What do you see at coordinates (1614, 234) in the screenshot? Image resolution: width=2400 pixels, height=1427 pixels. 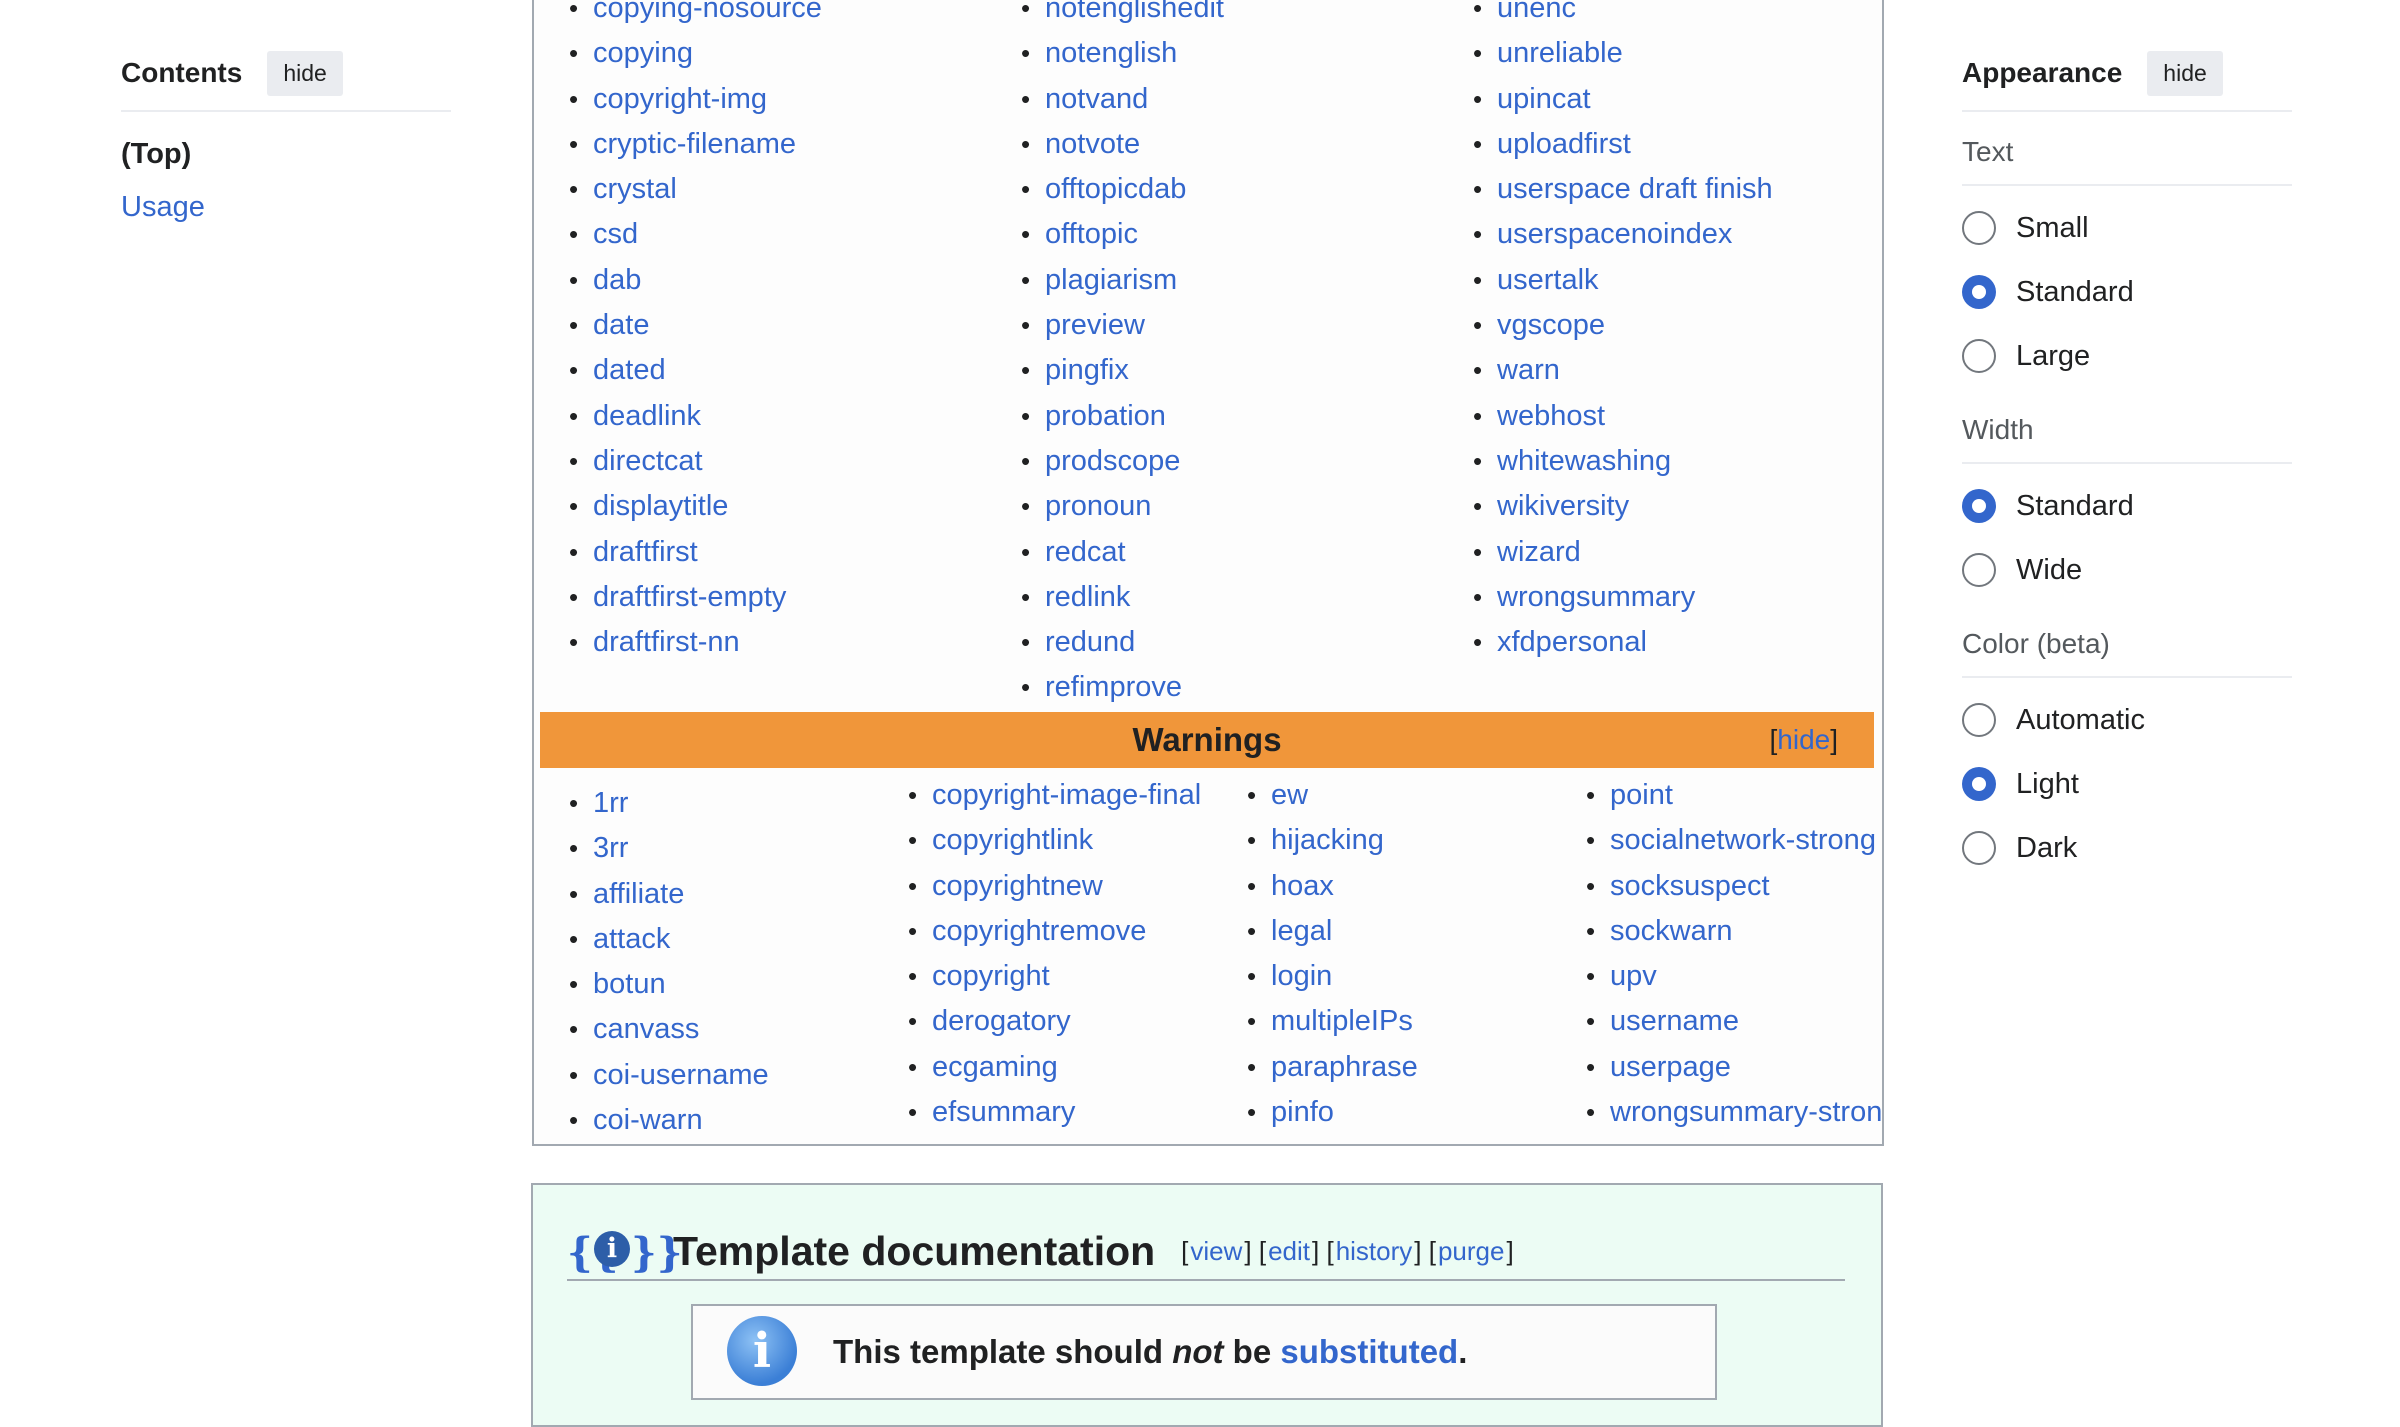 I see `template-link: userspacenoindex` at bounding box center [1614, 234].